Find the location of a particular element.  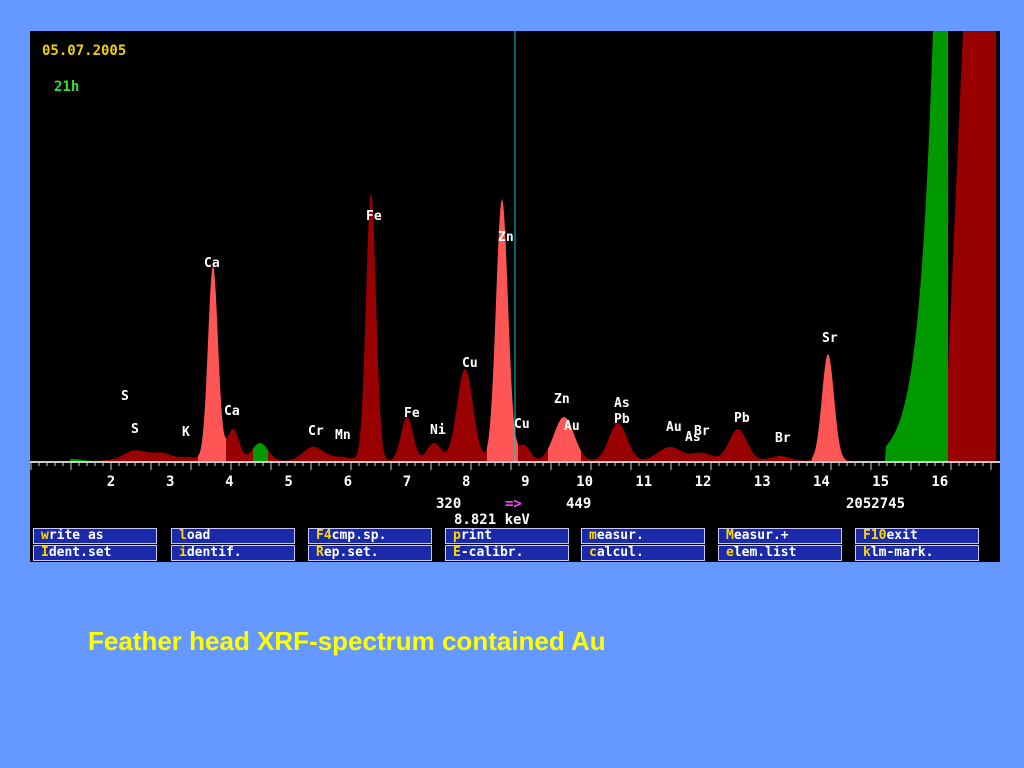

fkey-identif--button: identif. is located at coordinates (233, 553).